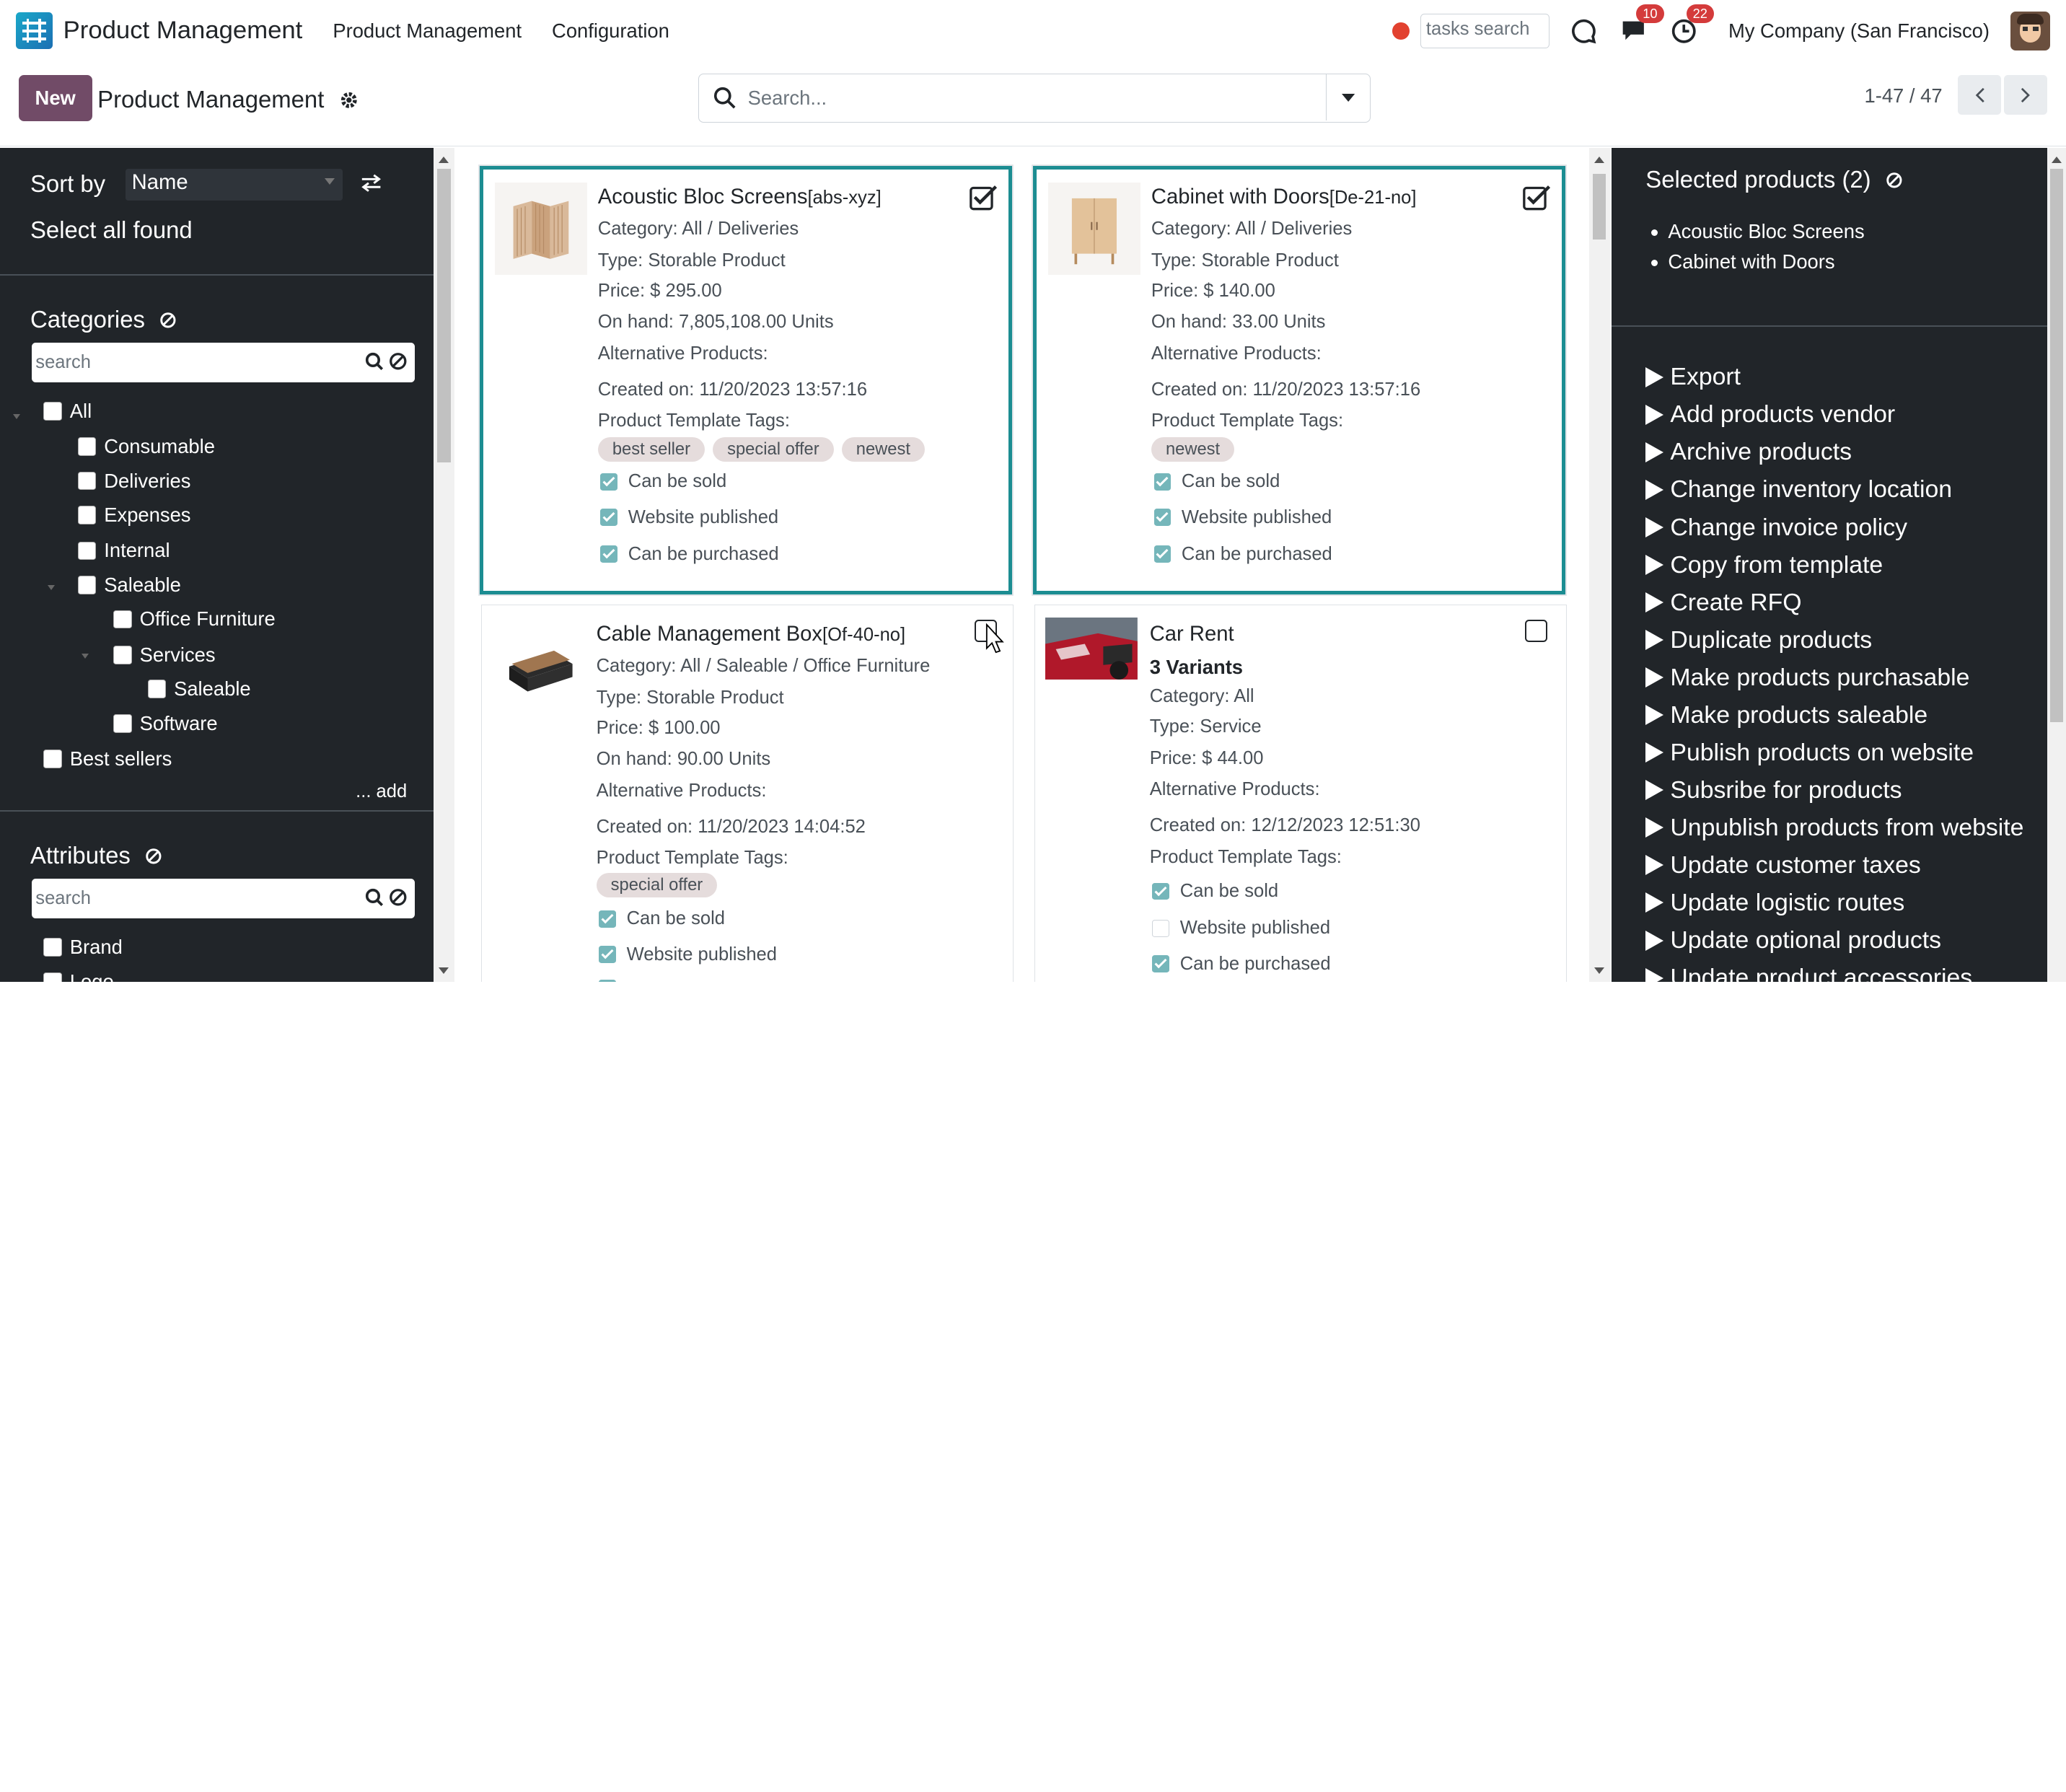 The height and width of the screenshot is (1792, 2066). I want to click on sidebar-scrollbar, so click(444, 564).